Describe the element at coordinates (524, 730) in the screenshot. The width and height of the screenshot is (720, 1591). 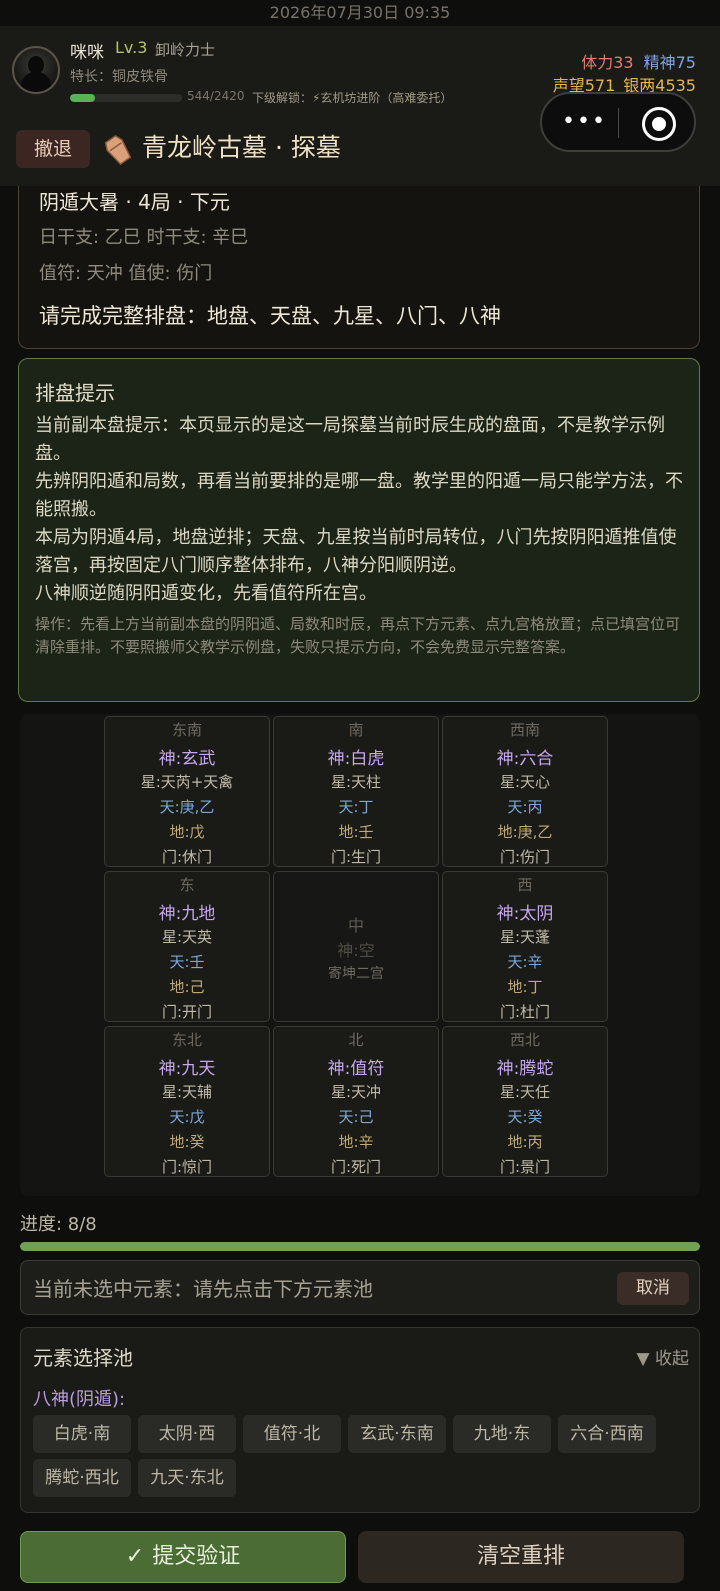
I see `palace-direction: 西南` at that location.